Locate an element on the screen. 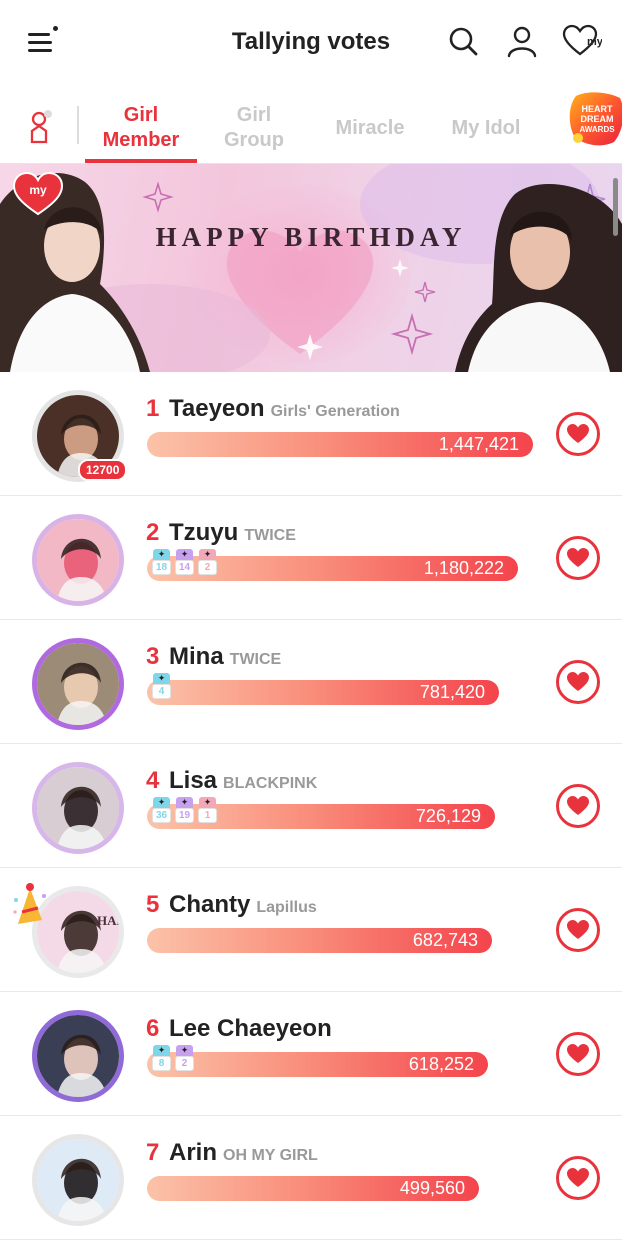  rank-number: 7 is located at coordinates (153, 1152).